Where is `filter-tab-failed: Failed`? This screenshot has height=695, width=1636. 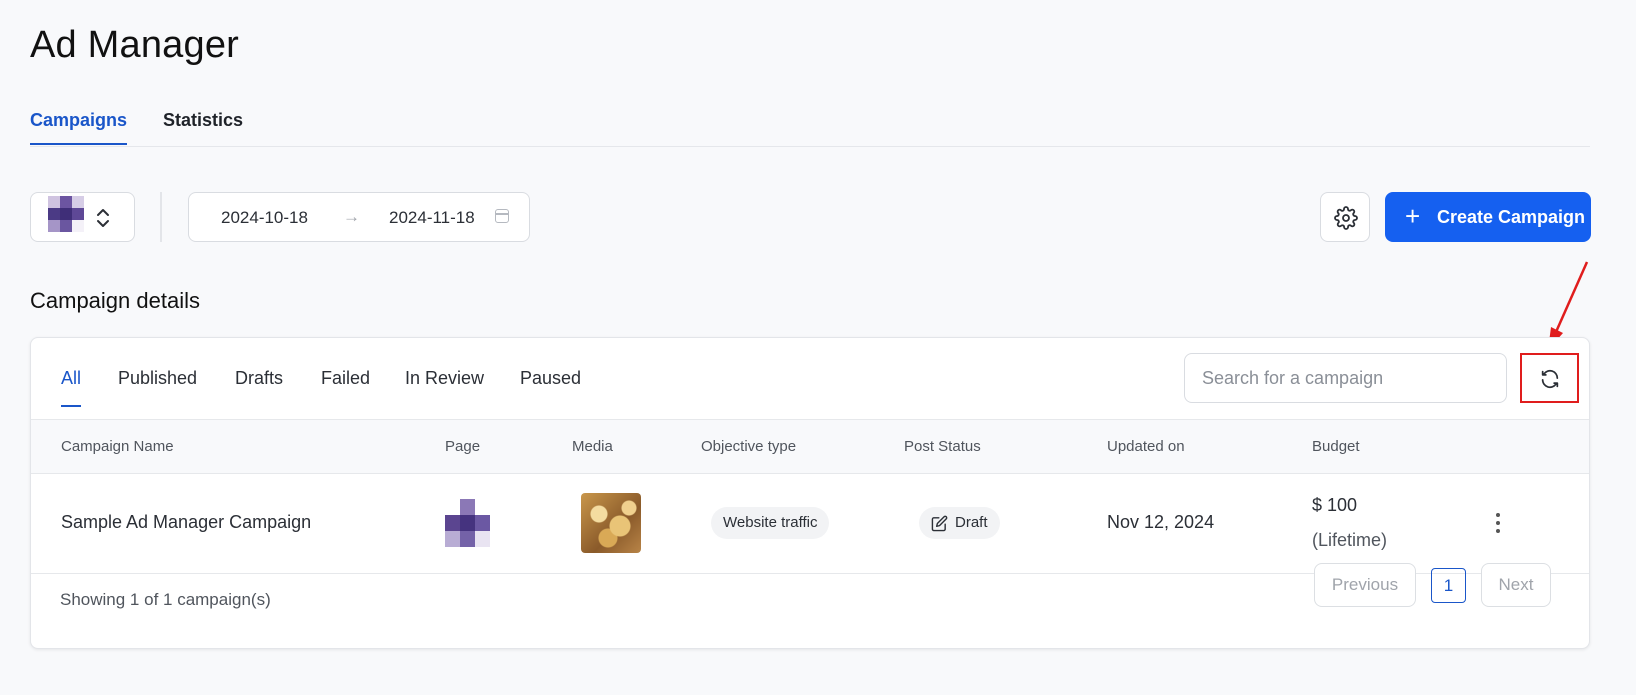
filter-tab-failed: Failed is located at coordinates (345, 378).